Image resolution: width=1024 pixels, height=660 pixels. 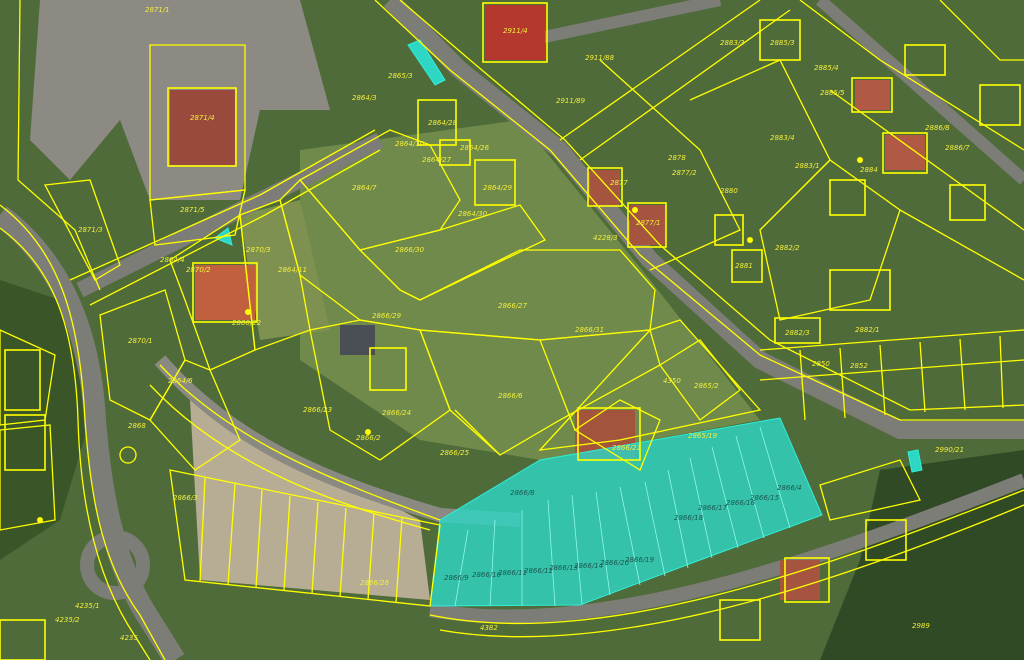 What do you see at coordinates (157, 10) in the screenshot?
I see `parcel-label: 2871/1` at bounding box center [157, 10].